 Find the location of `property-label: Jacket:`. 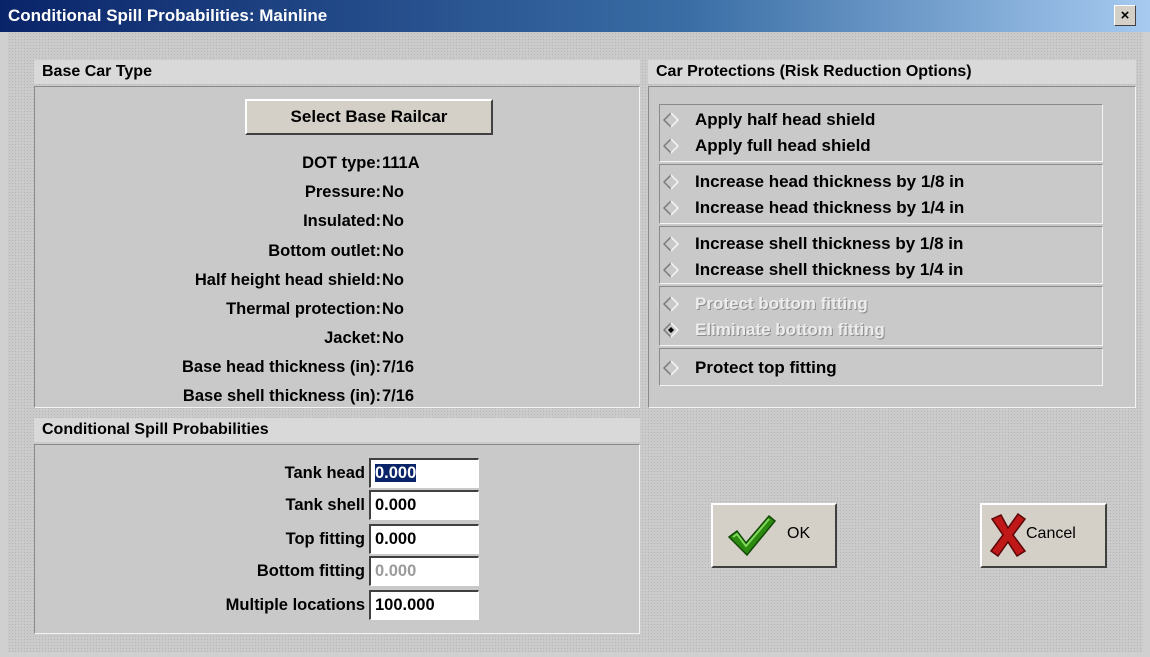

property-label: Jacket: is located at coordinates (352, 338).